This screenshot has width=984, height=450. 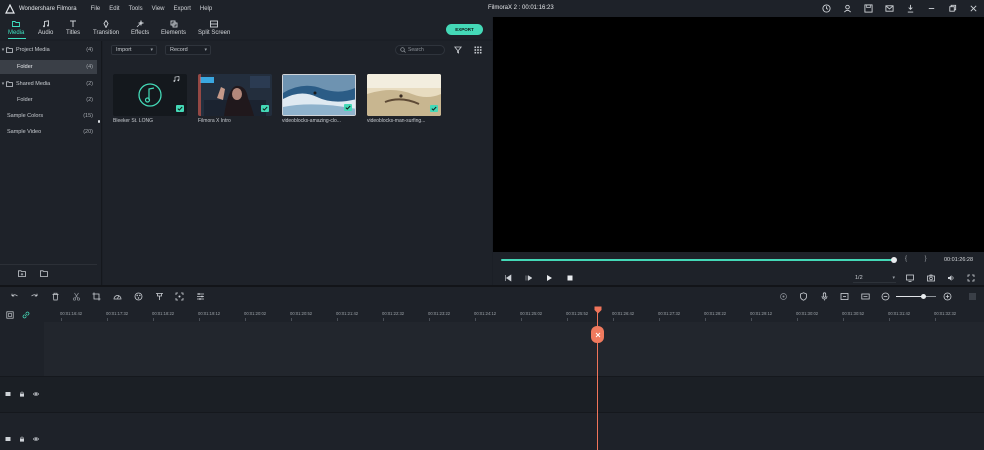 I want to click on freeze-frame-icon, so click(x=179, y=296).